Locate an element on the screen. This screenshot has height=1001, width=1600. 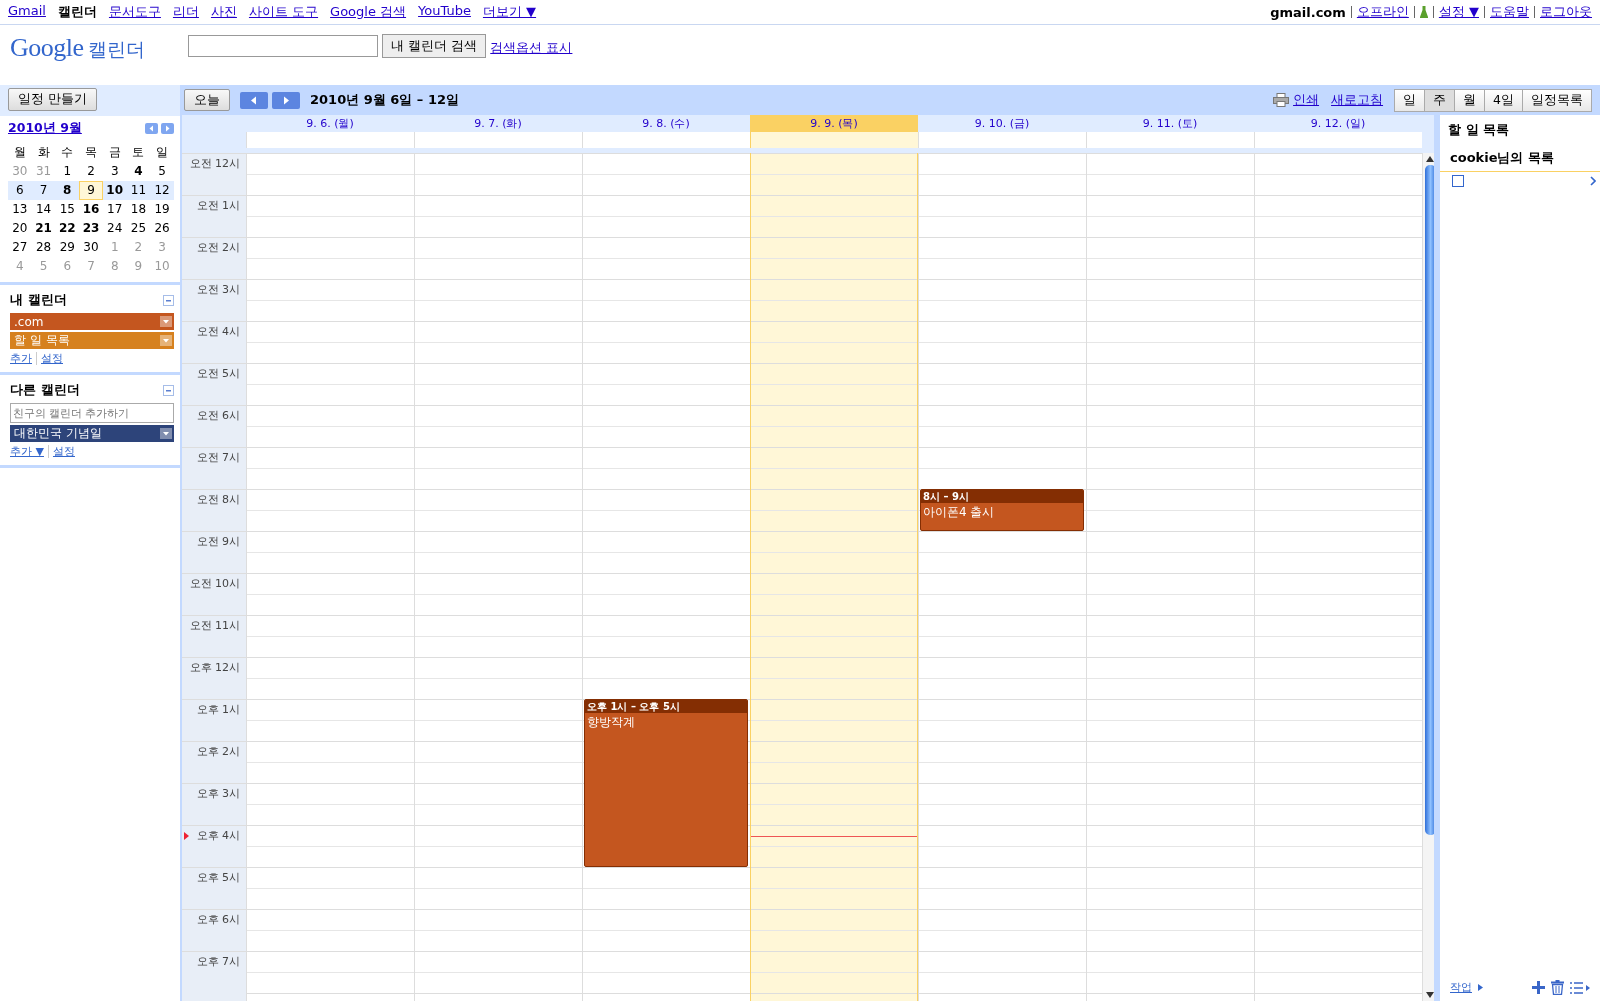
mini-calendar-day: 16 is located at coordinates (91, 209).